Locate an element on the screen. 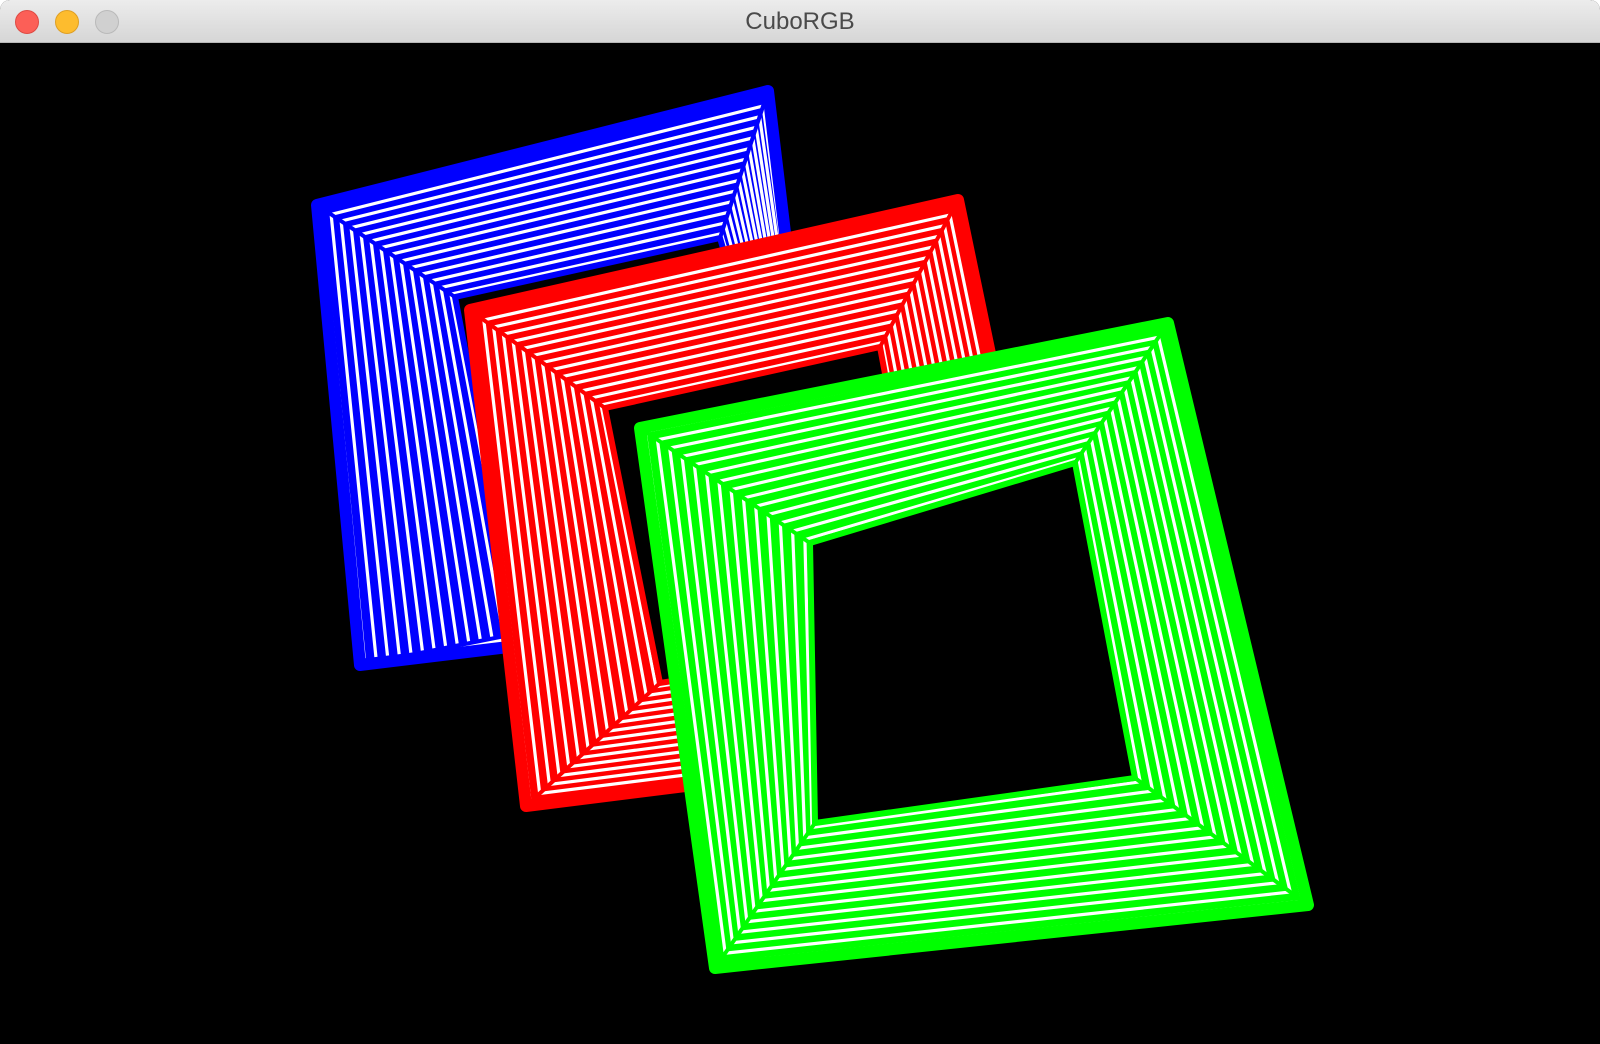 Image resolution: width=1600 pixels, height=1044 pixels. title-bar: CuboRGB is located at coordinates (800, 21).